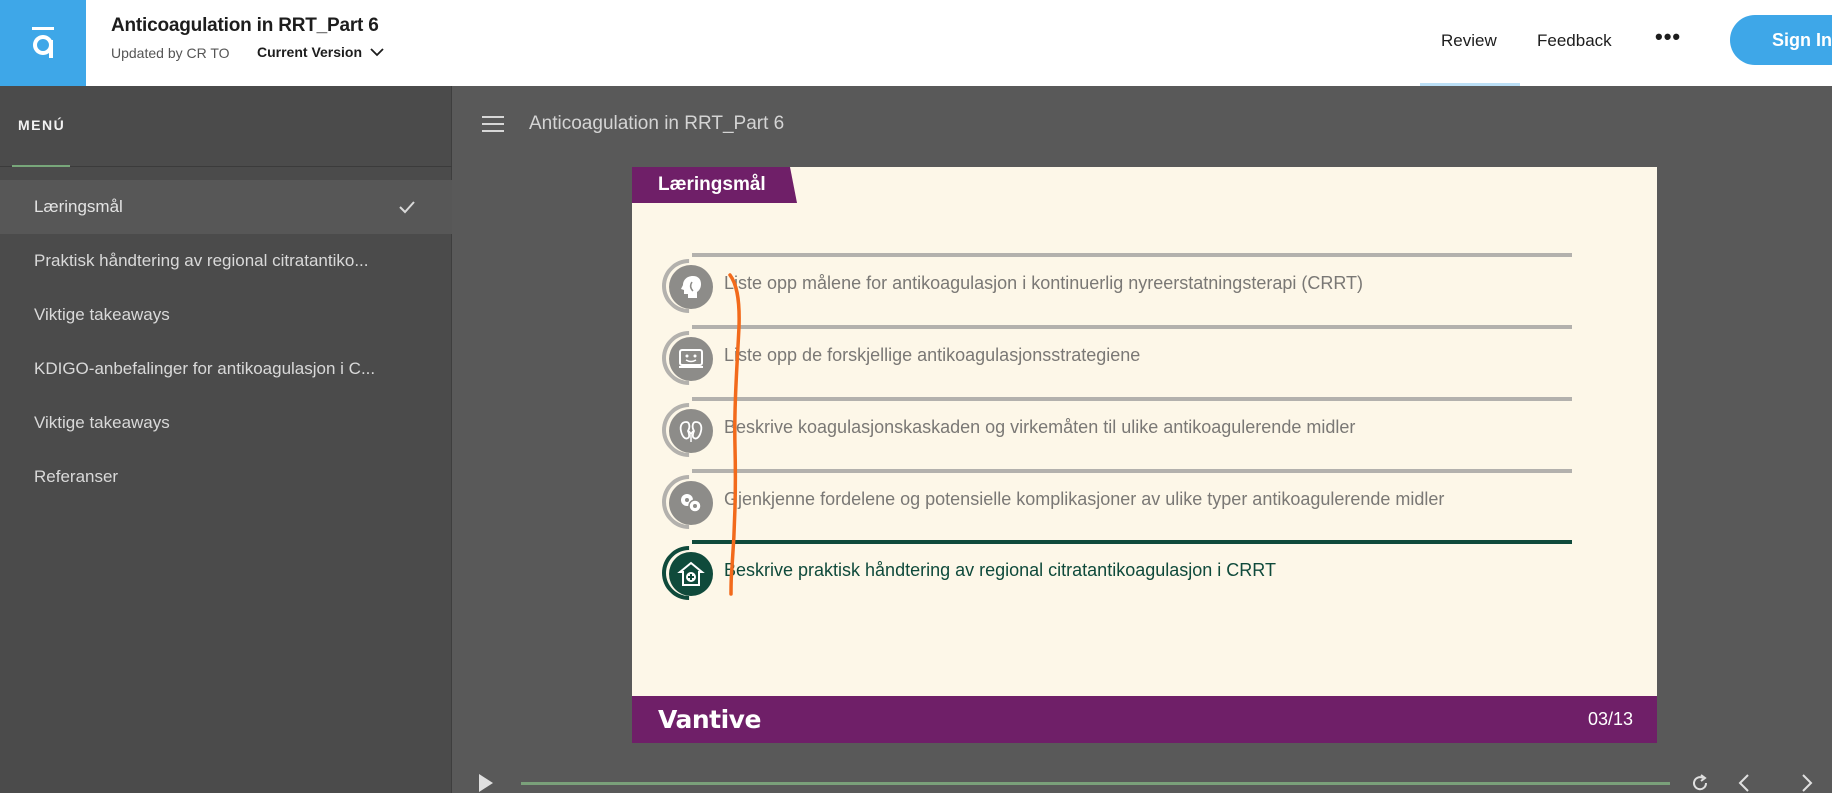  I want to click on next-slide-icon, so click(1806, 782).